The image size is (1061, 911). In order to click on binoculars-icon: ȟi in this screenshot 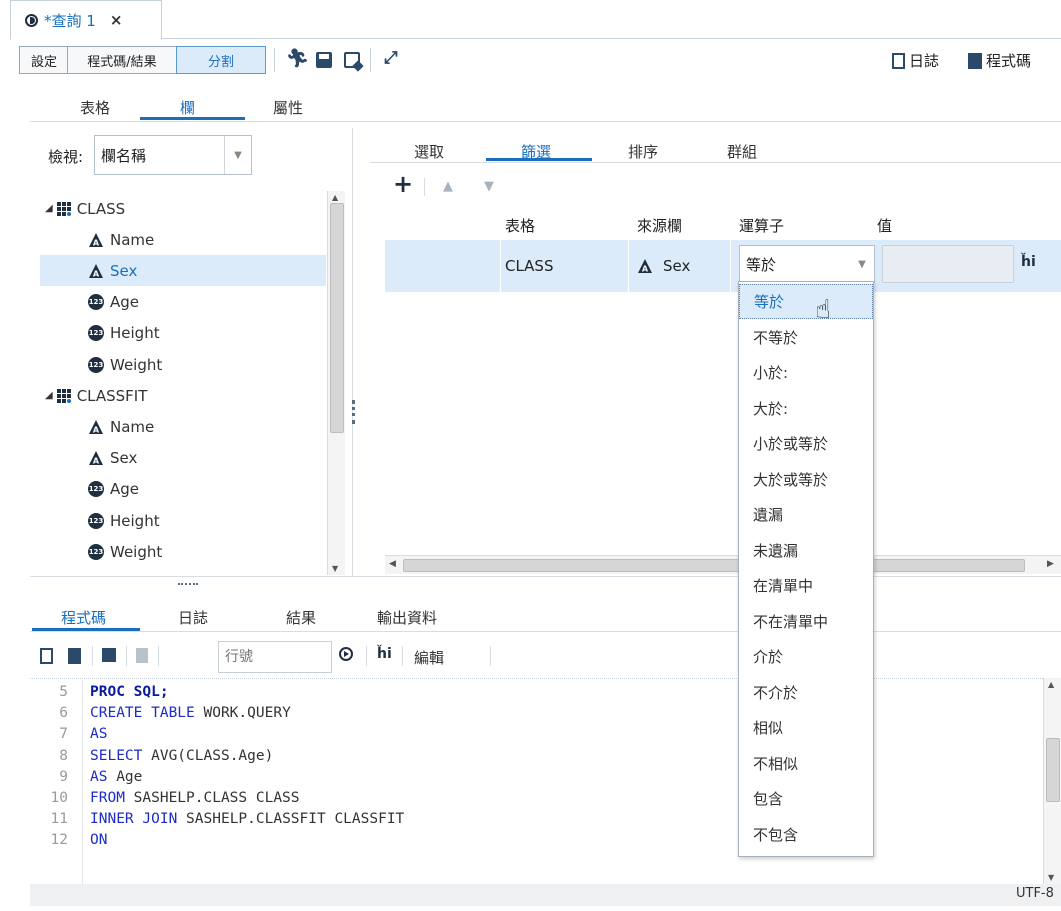, I will do `click(1028, 262)`.